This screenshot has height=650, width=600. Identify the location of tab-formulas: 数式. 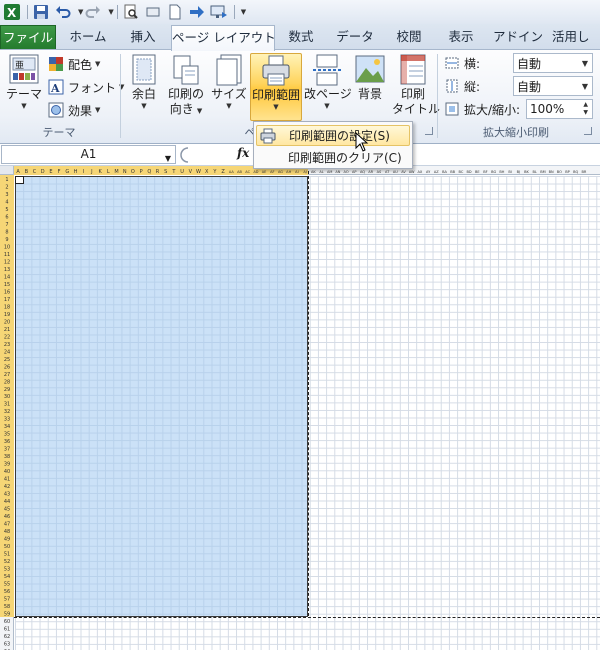
(301, 37).